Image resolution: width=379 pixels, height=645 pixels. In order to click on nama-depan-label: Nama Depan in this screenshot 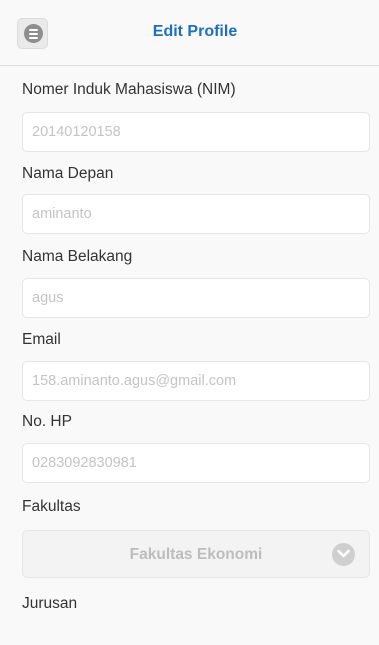, I will do `click(68, 173)`.